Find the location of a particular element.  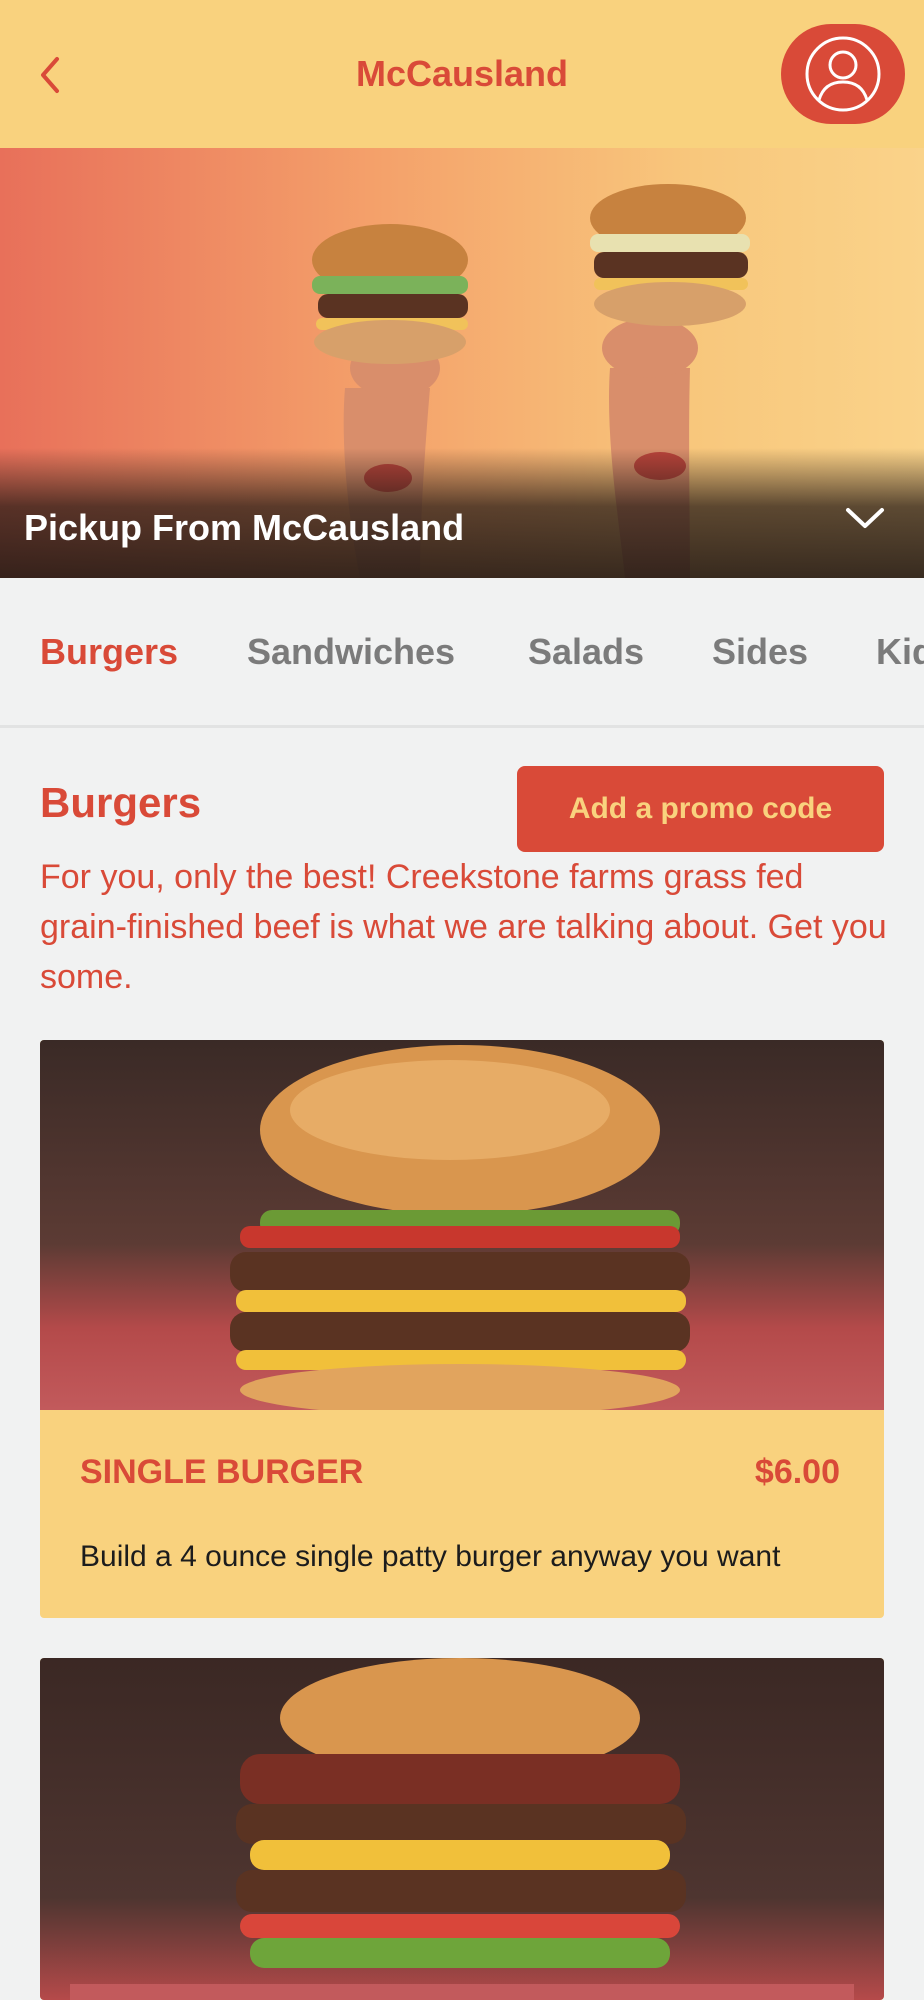

chevron-down-icon is located at coordinates (865, 518).